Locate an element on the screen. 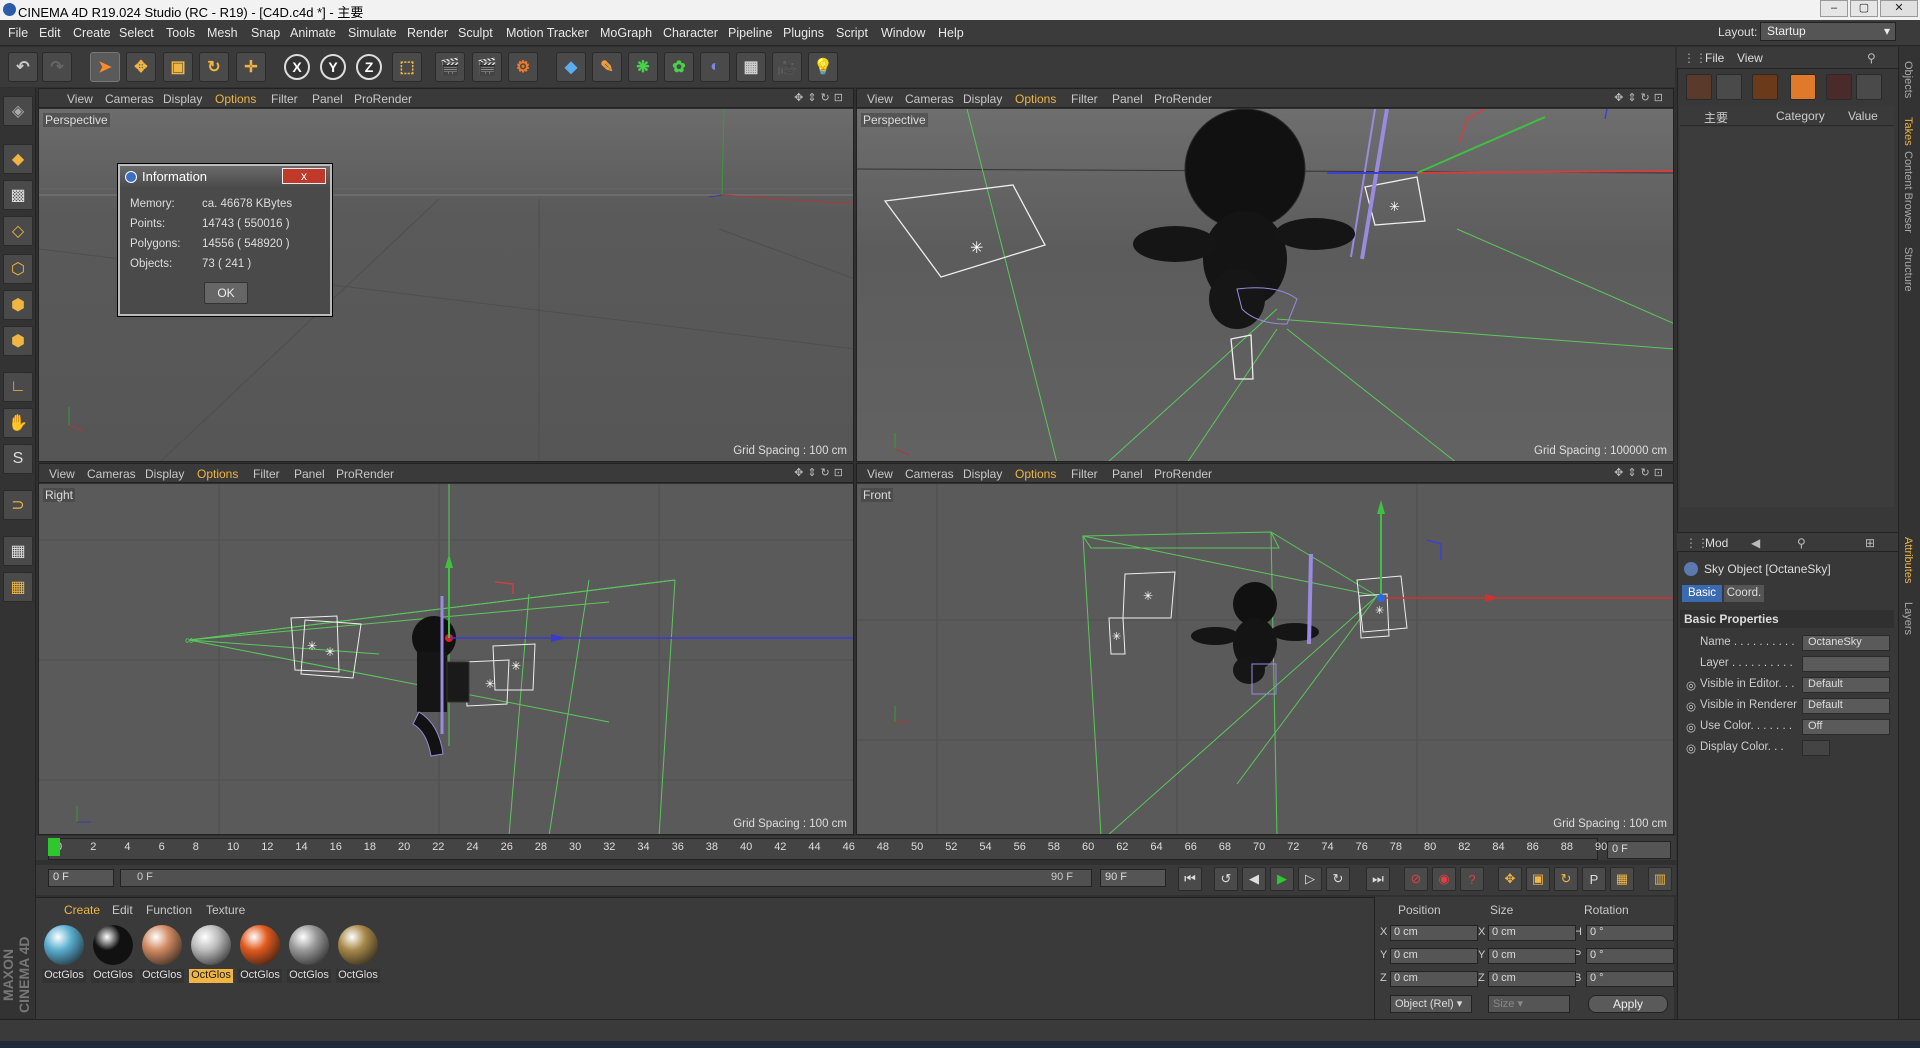  close-button: ✕ is located at coordinates (1899, 8).